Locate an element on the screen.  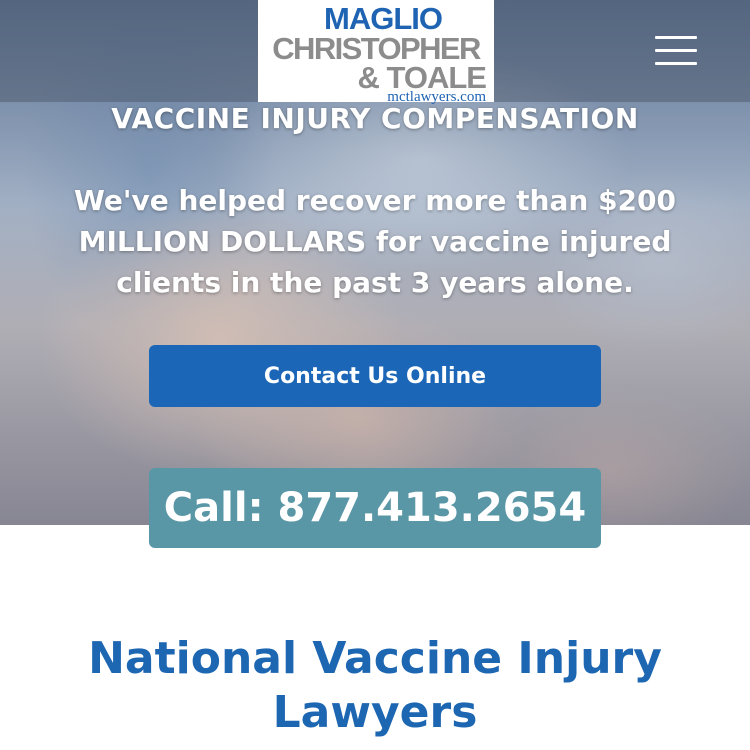
hamburger-menu-icon is located at coordinates (676, 51).